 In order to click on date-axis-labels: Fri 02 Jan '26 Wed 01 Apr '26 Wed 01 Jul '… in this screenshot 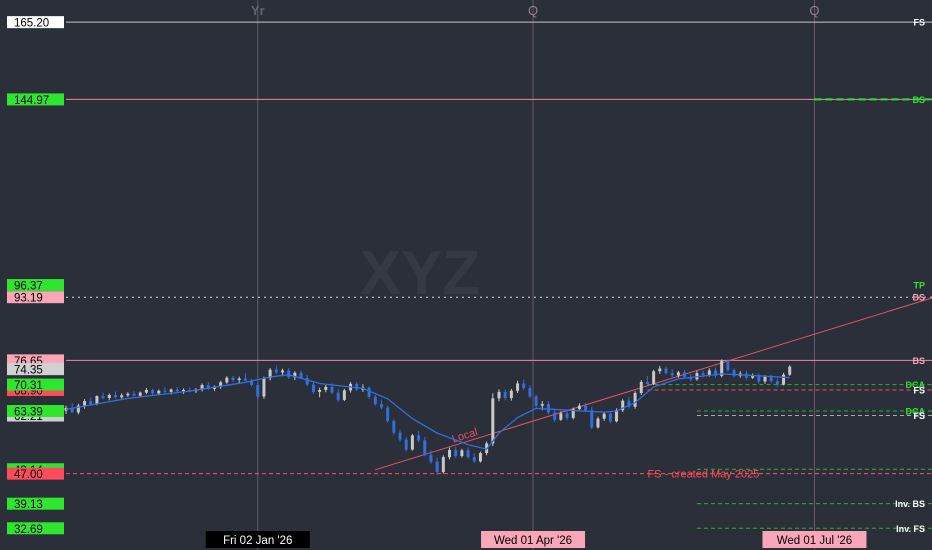, I will do `click(536, 539)`.